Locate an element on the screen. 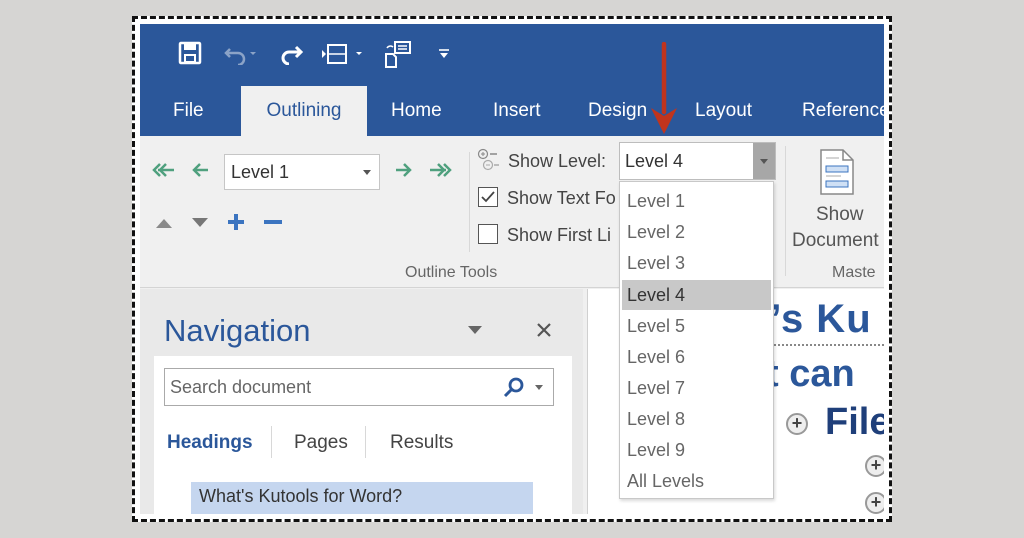 The image size is (1024, 538). tab-outlining: Outlining is located at coordinates (304, 111).